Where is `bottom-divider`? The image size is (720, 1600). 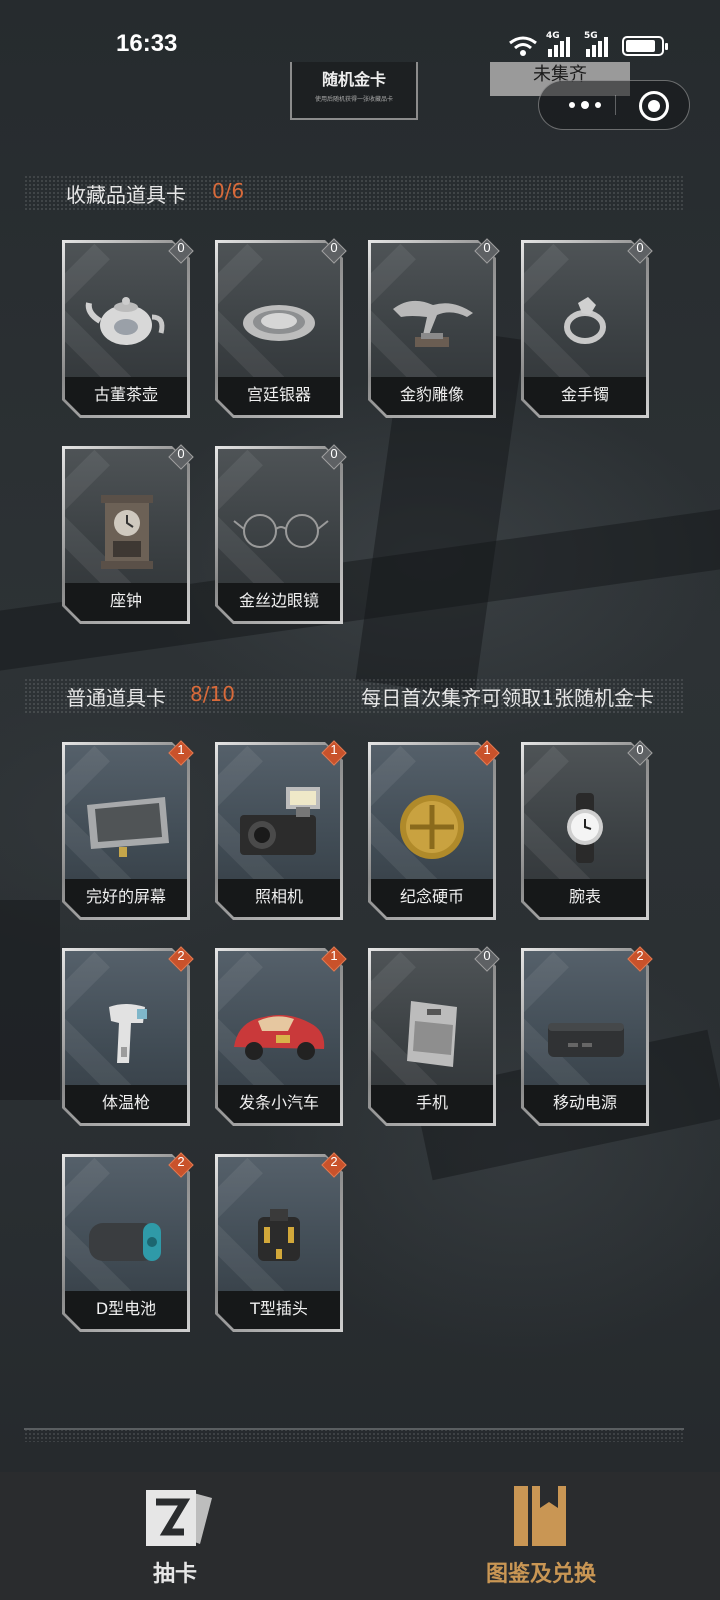 bottom-divider is located at coordinates (354, 1435).